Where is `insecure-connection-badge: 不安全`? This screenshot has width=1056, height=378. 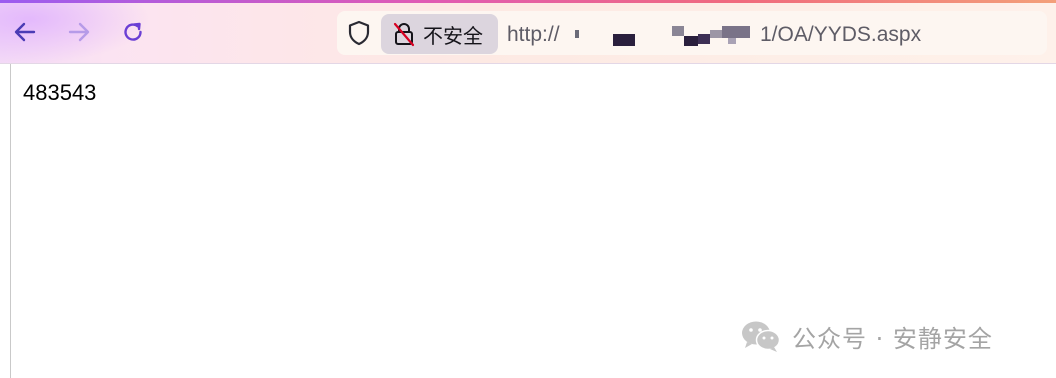
insecure-connection-badge: 不安全 is located at coordinates (439, 34).